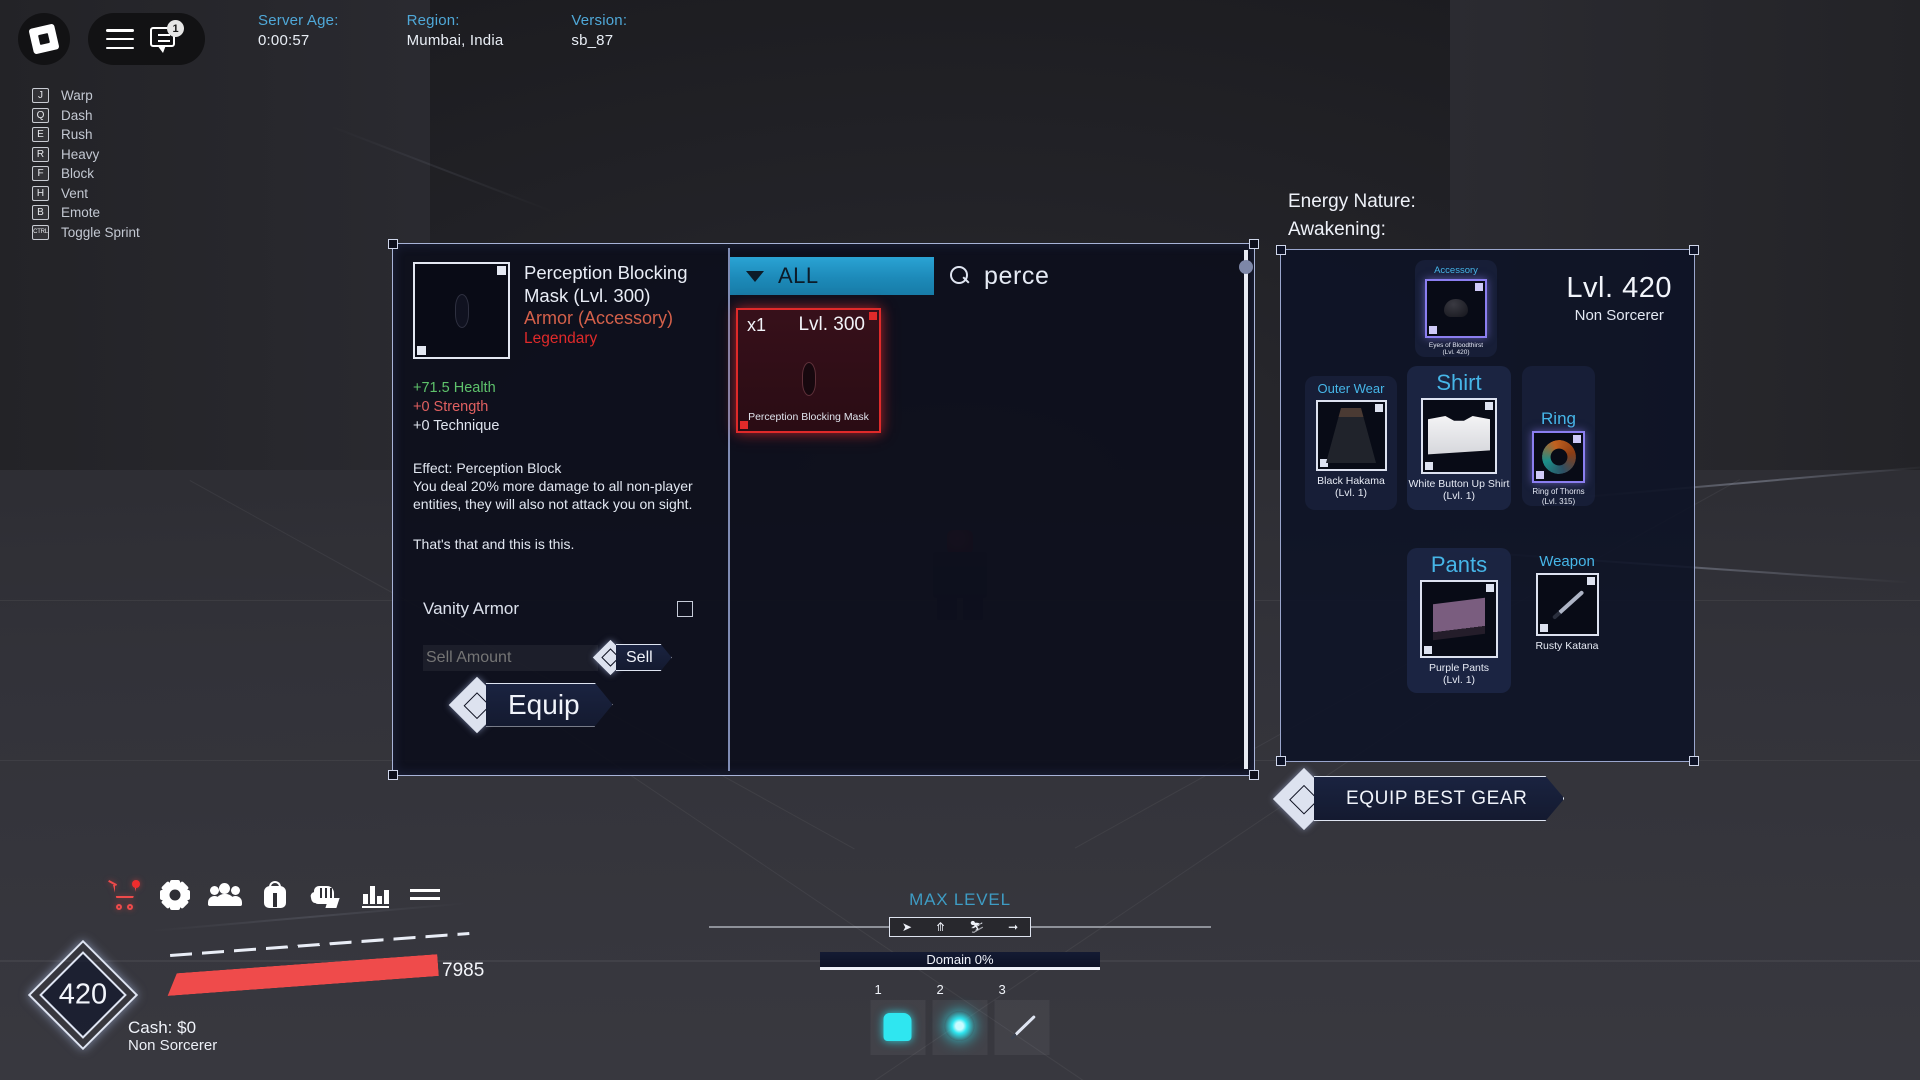 Image resolution: width=1920 pixels, height=1080 pixels. Describe the element at coordinates (599, 318) in the screenshot. I see `item-detail-type: Armor (Accessory)` at that location.